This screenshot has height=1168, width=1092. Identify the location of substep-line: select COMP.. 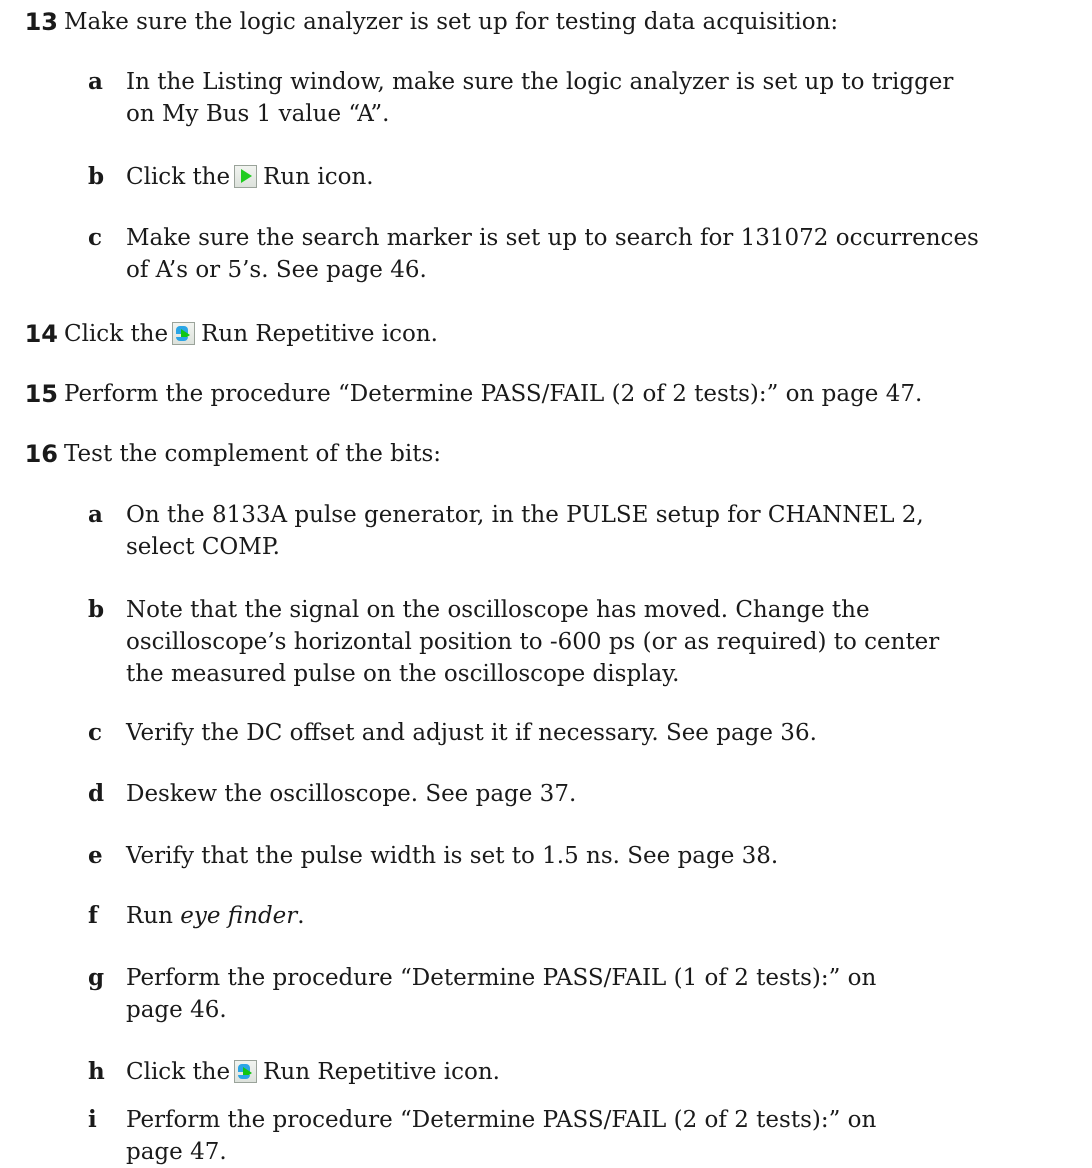
(203, 547).